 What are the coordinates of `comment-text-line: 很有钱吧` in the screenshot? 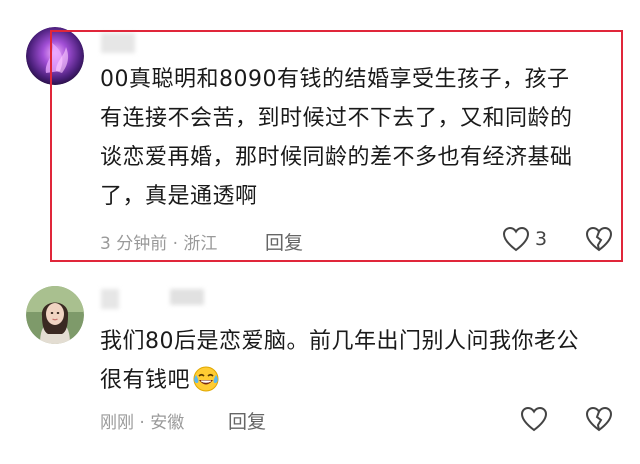 It's located at (145, 380).